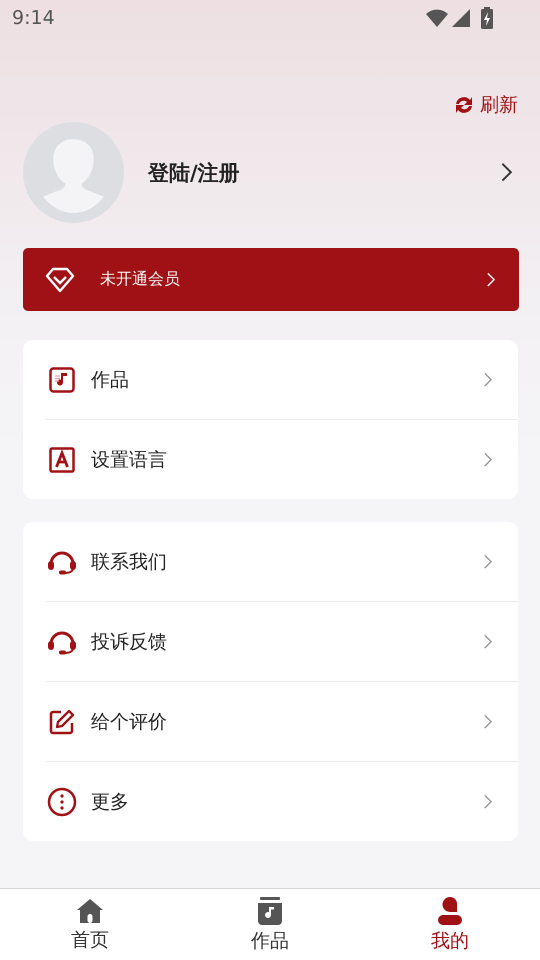 The height and width of the screenshot is (960, 540). I want to click on wifi-icon, so click(437, 18).